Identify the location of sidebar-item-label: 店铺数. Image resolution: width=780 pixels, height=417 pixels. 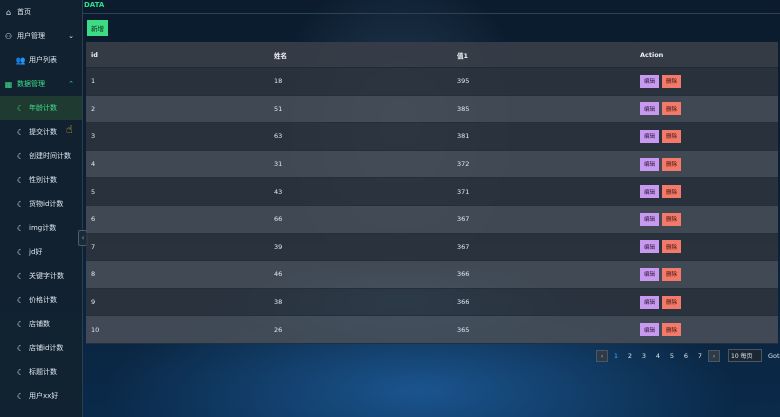
(39, 324).